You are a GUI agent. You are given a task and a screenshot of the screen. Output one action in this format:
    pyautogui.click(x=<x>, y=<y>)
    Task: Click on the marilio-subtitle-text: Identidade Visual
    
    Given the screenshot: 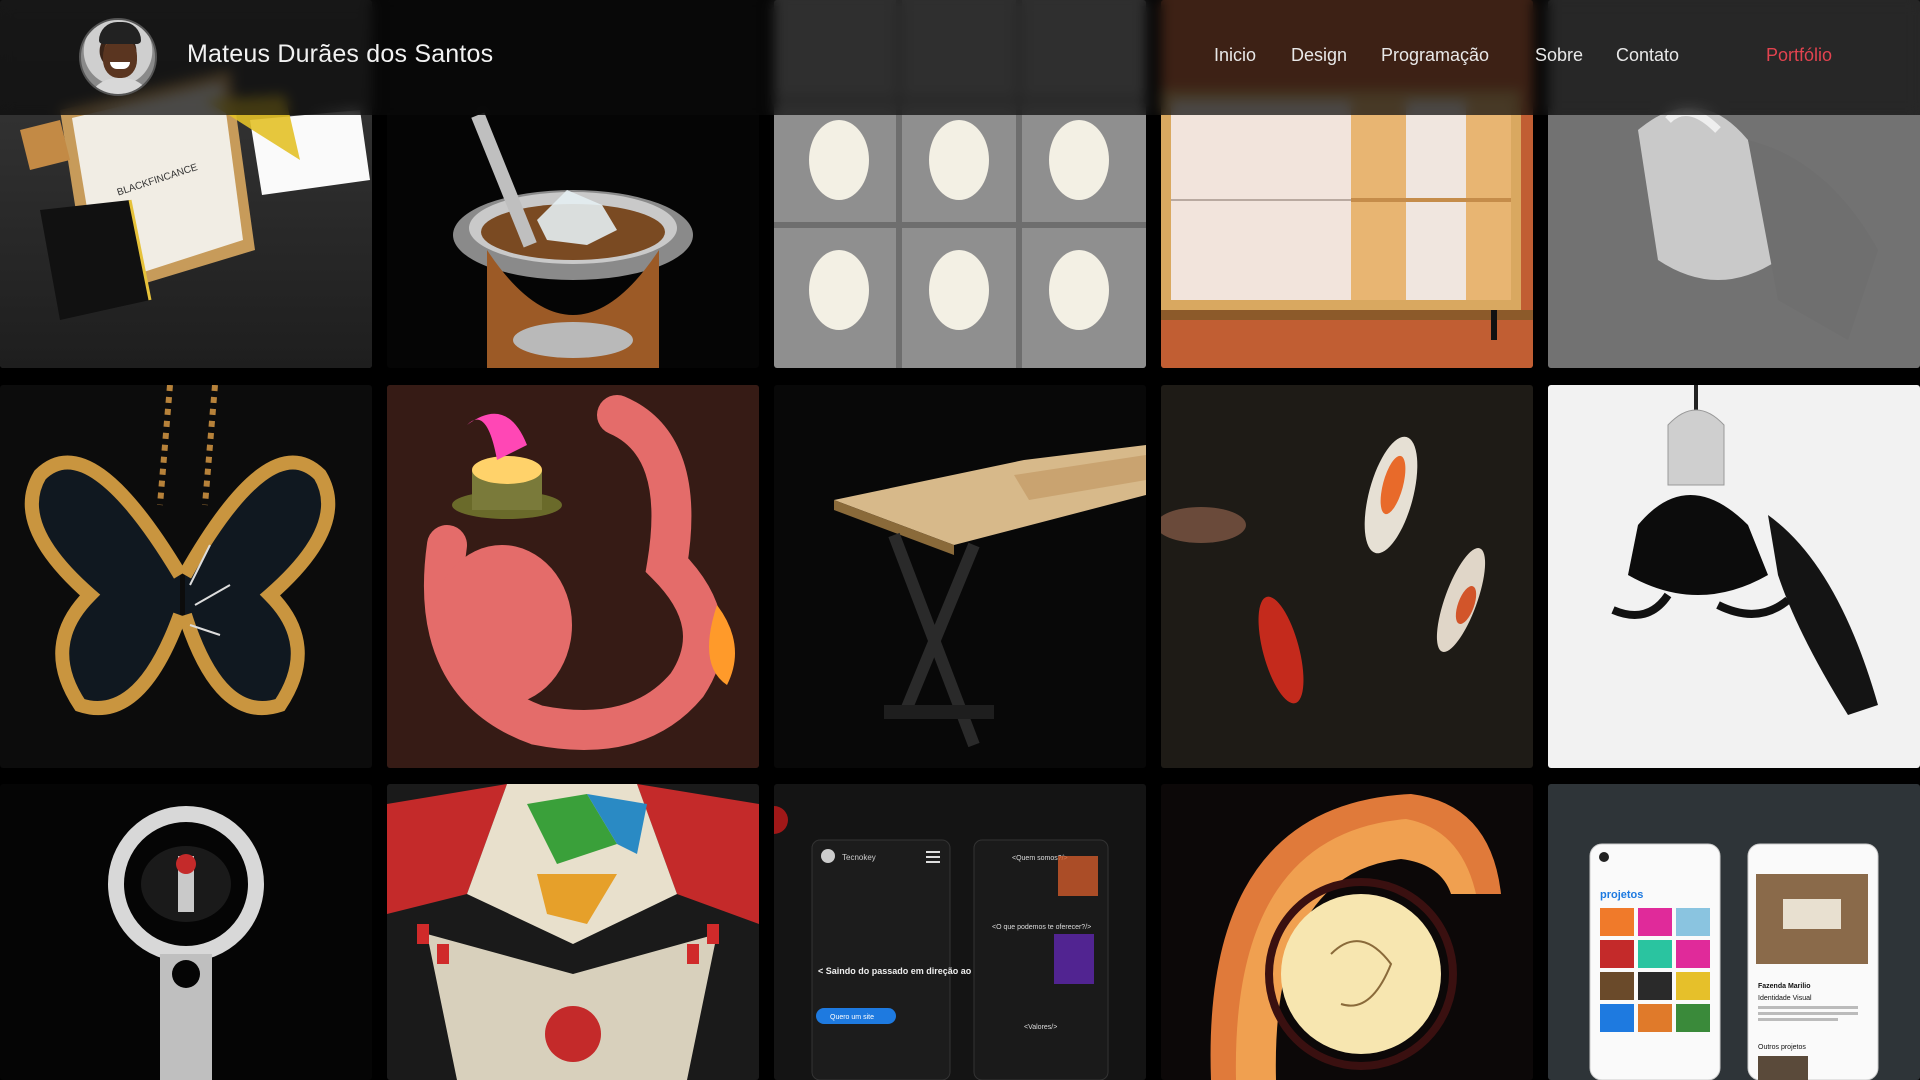 What is the action you would take?
    pyautogui.click(x=1785, y=998)
    